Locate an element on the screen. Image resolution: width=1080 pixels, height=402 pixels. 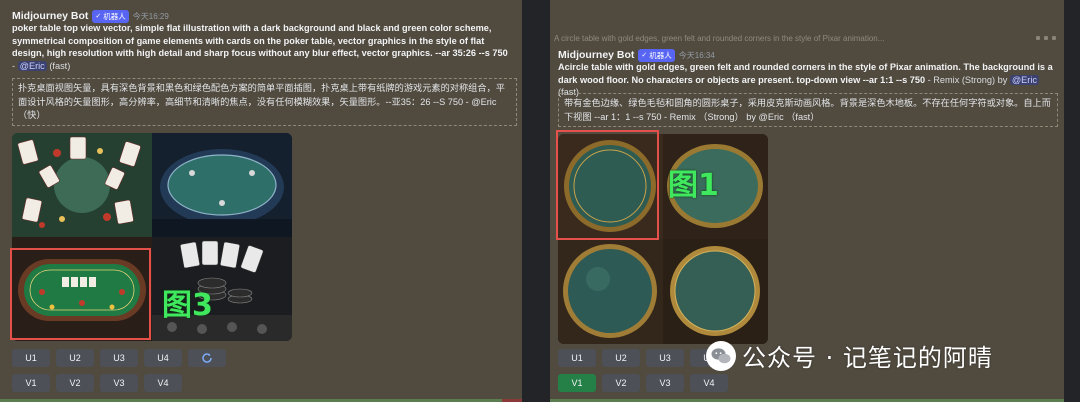
prompt-separator: - Remix (Strong) by is located at coordinates (967, 79).